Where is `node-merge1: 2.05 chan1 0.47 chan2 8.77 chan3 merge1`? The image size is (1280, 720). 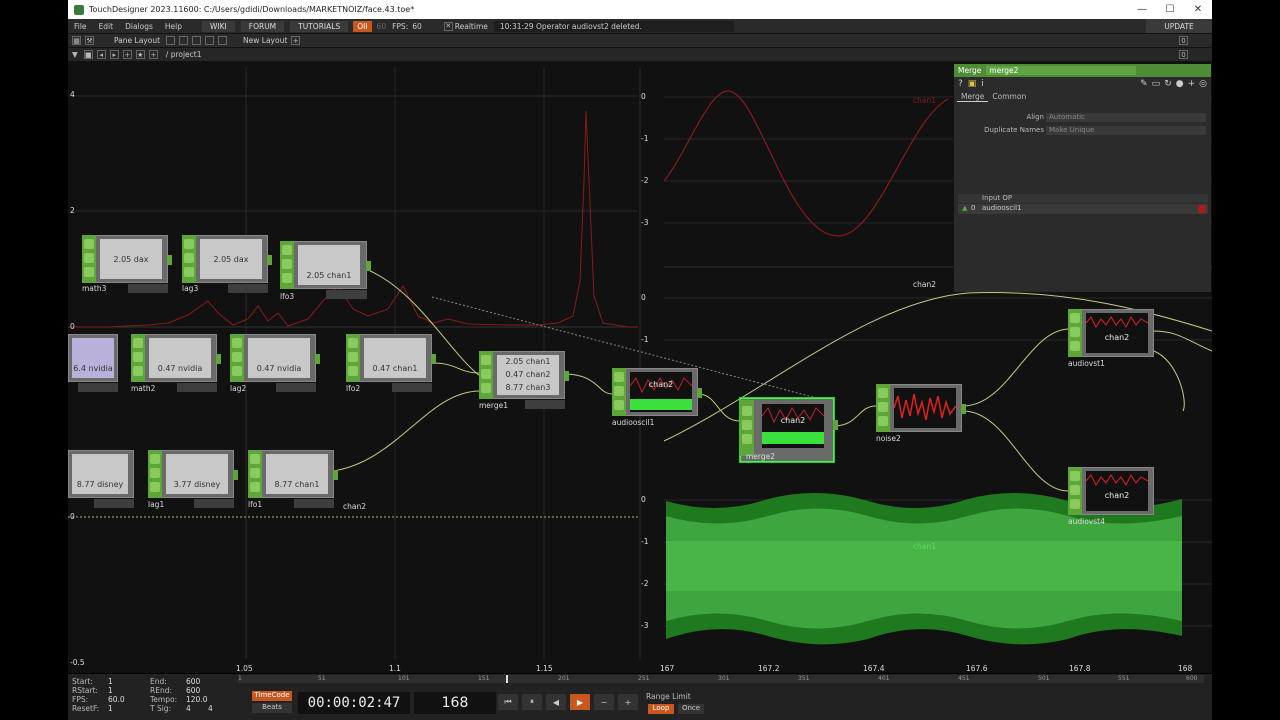 node-merge1: 2.05 chan1 0.47 chan2 8.77 chan3 merge1 is located at coordinates (524, 381).